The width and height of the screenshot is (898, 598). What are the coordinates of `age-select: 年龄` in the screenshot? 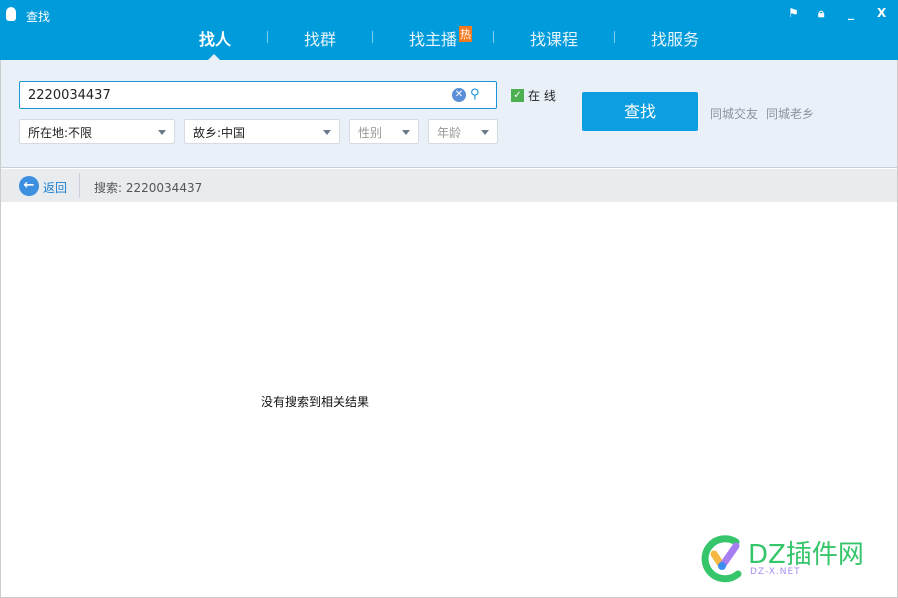 It's located at (463, 131).